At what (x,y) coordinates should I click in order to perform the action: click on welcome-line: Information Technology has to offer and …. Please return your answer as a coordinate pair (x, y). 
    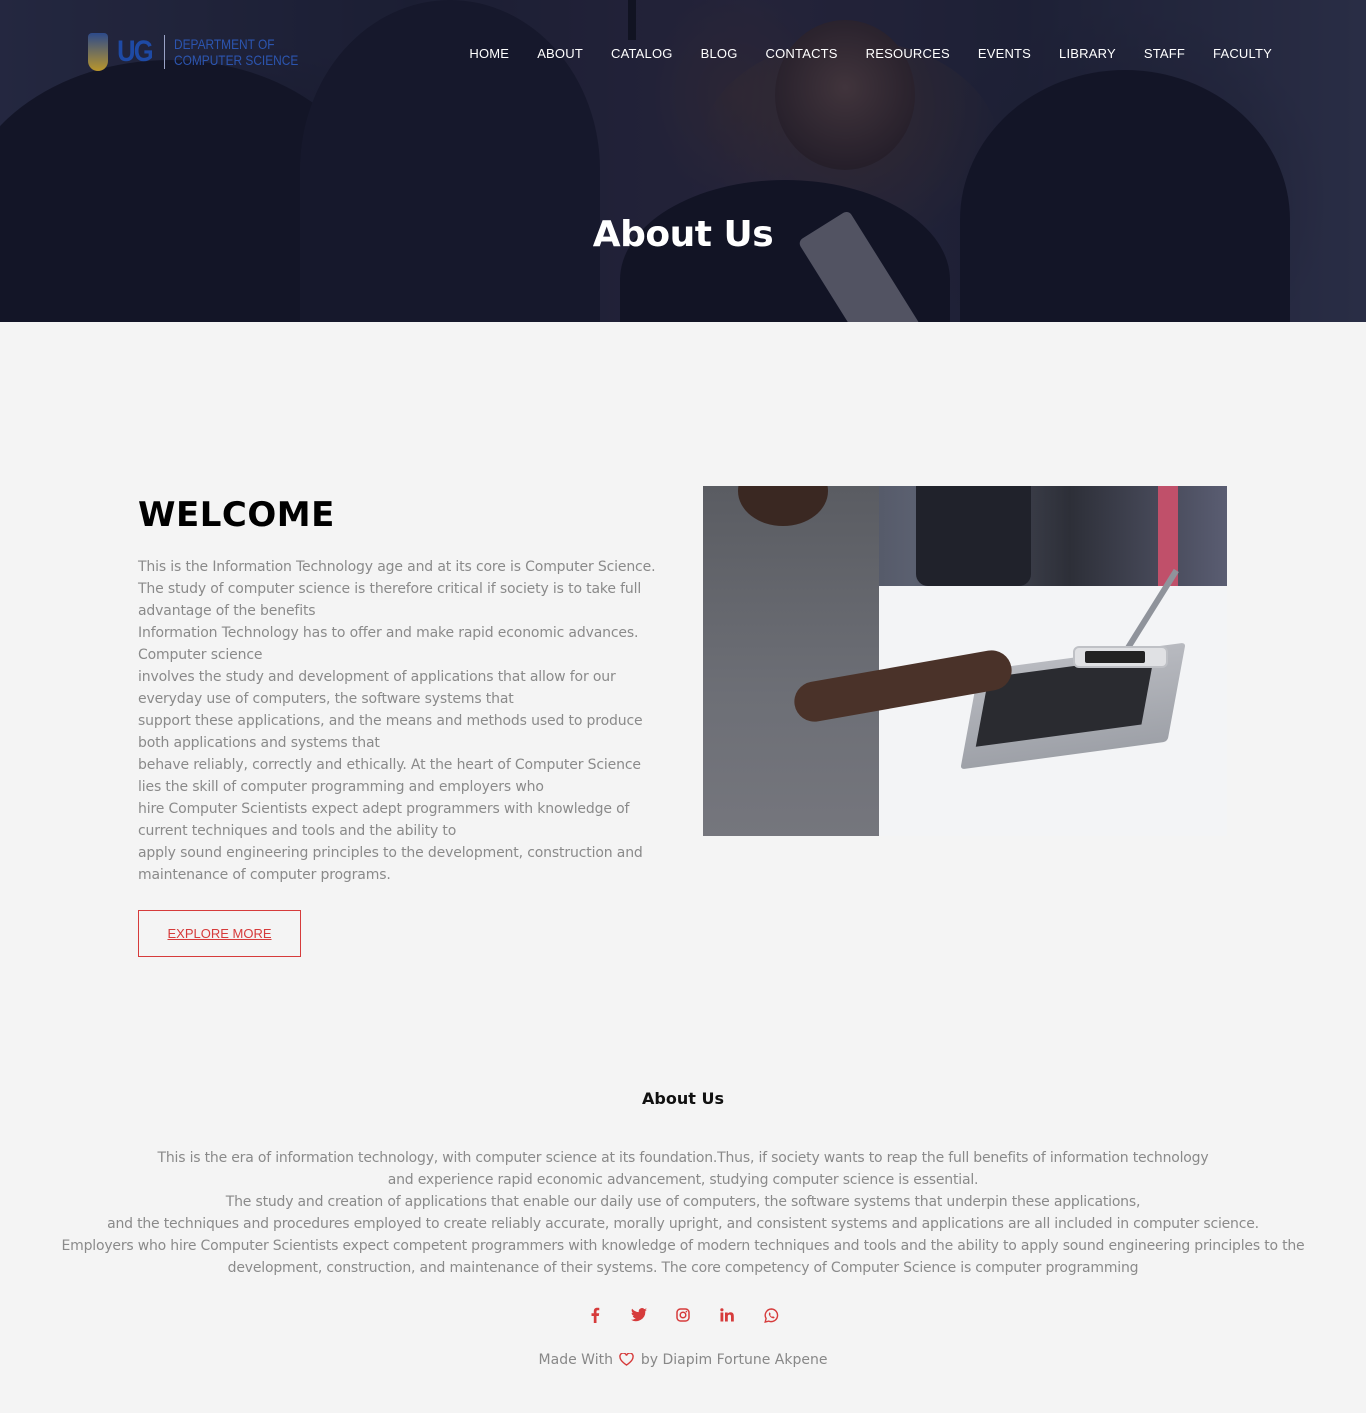
    Looking at the image, I should click on (388, 633).